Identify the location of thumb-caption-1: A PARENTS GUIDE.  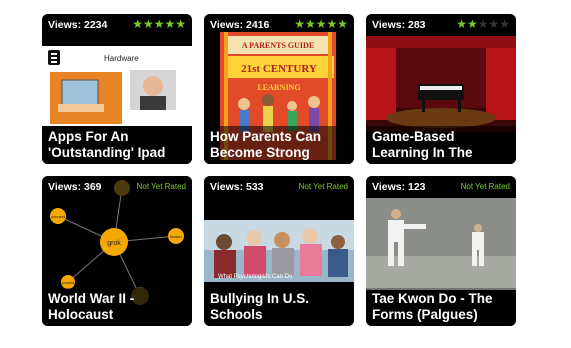
(278, 45).